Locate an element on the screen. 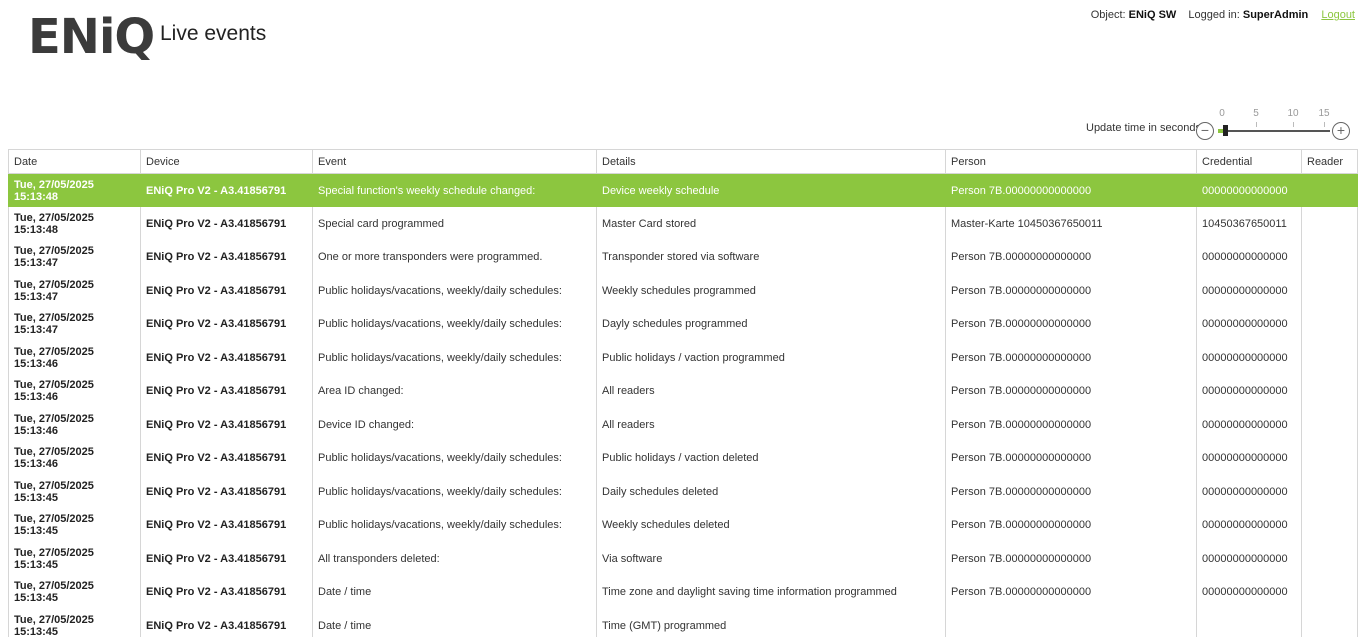  column-header-person: Person is located at coordinates (1071, 161).